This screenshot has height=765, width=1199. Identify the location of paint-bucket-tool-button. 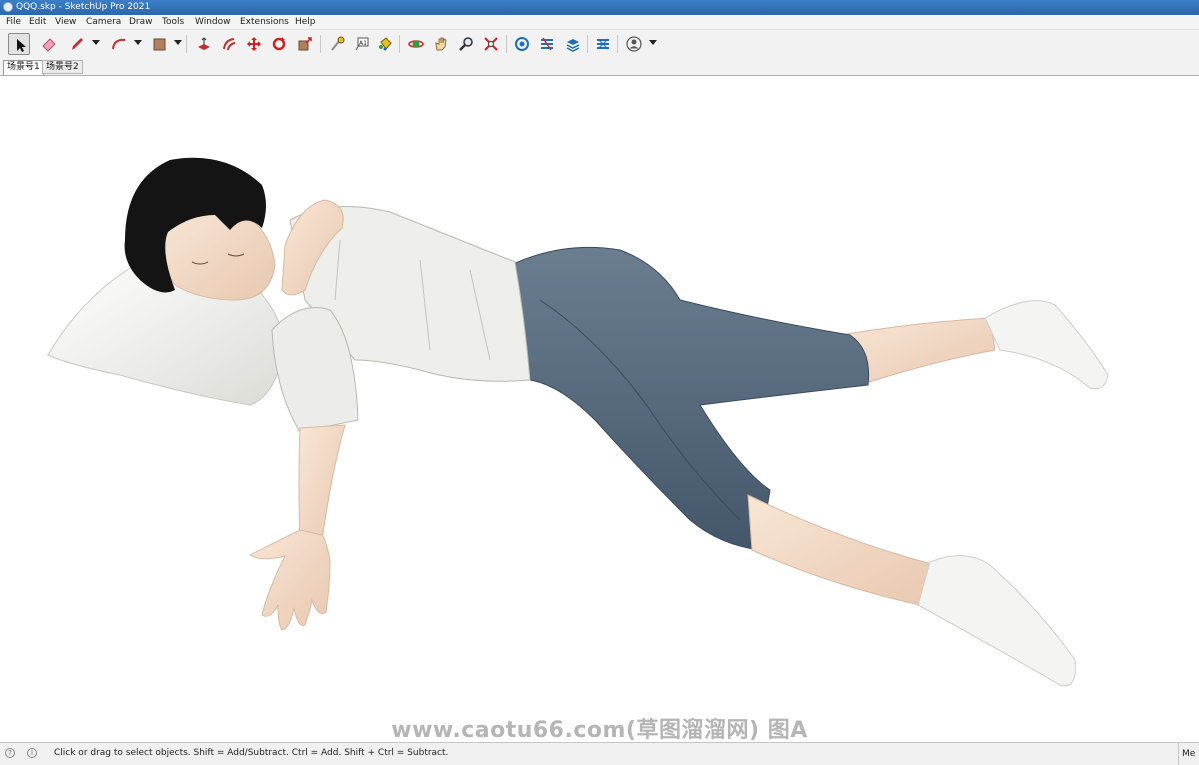
(385, 44).